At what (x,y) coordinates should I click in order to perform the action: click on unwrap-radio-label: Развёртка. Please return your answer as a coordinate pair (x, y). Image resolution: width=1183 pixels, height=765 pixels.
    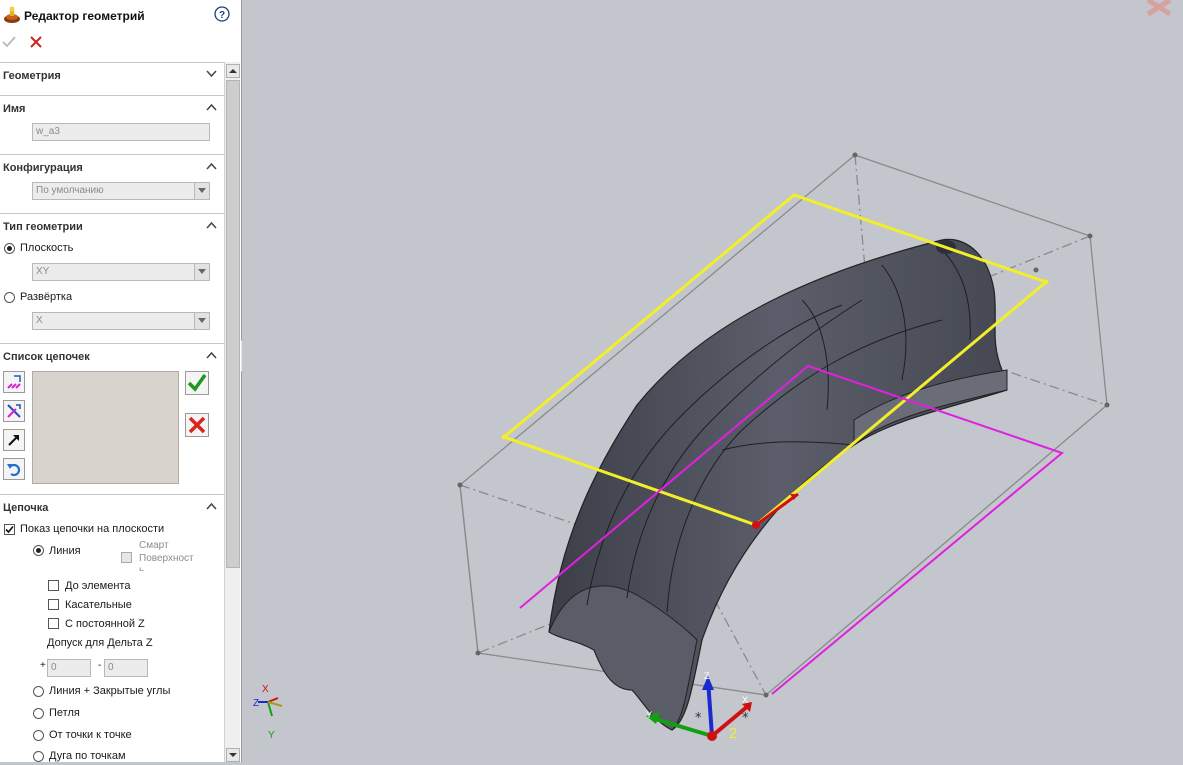
    Looking at the image, I should click on (46, 297).